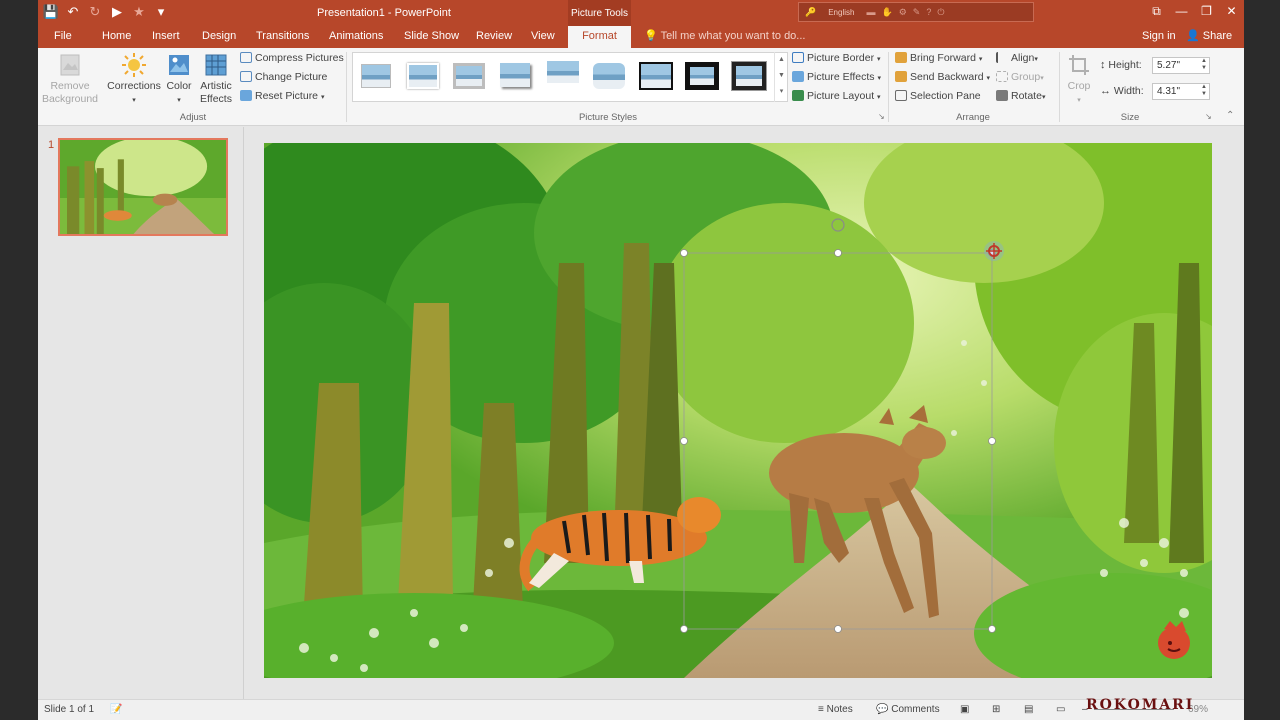  What do you see at coordinates (1208, 116) in the screenshot?
I see `size-dialog-launcher-icon: ↘` at bounding box center [1208, 116].